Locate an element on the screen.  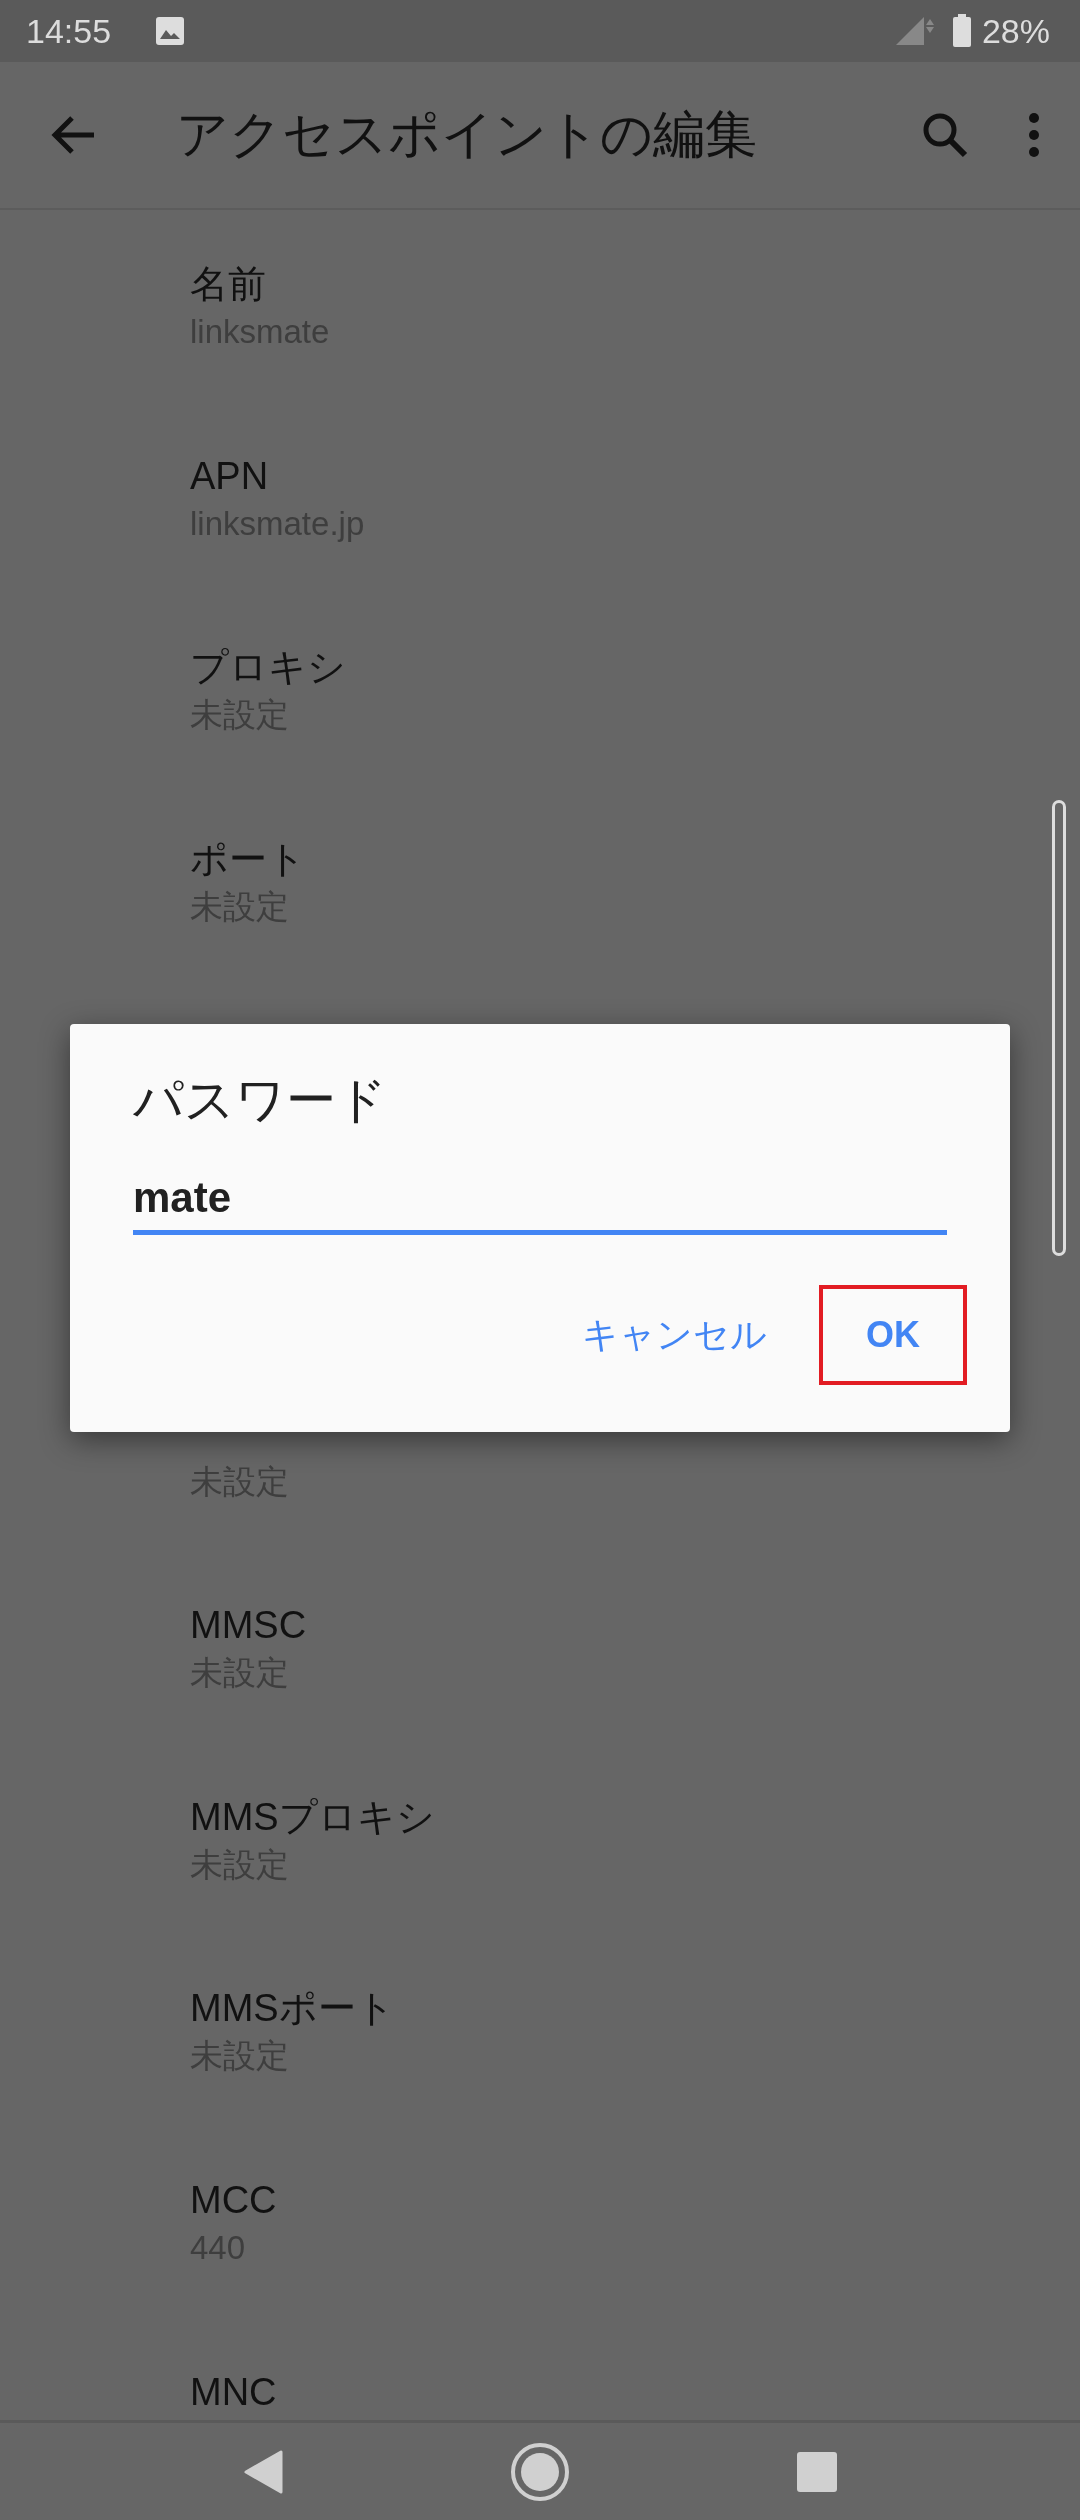
setting-title: MMSポート is located at coordinates (292, 2008).